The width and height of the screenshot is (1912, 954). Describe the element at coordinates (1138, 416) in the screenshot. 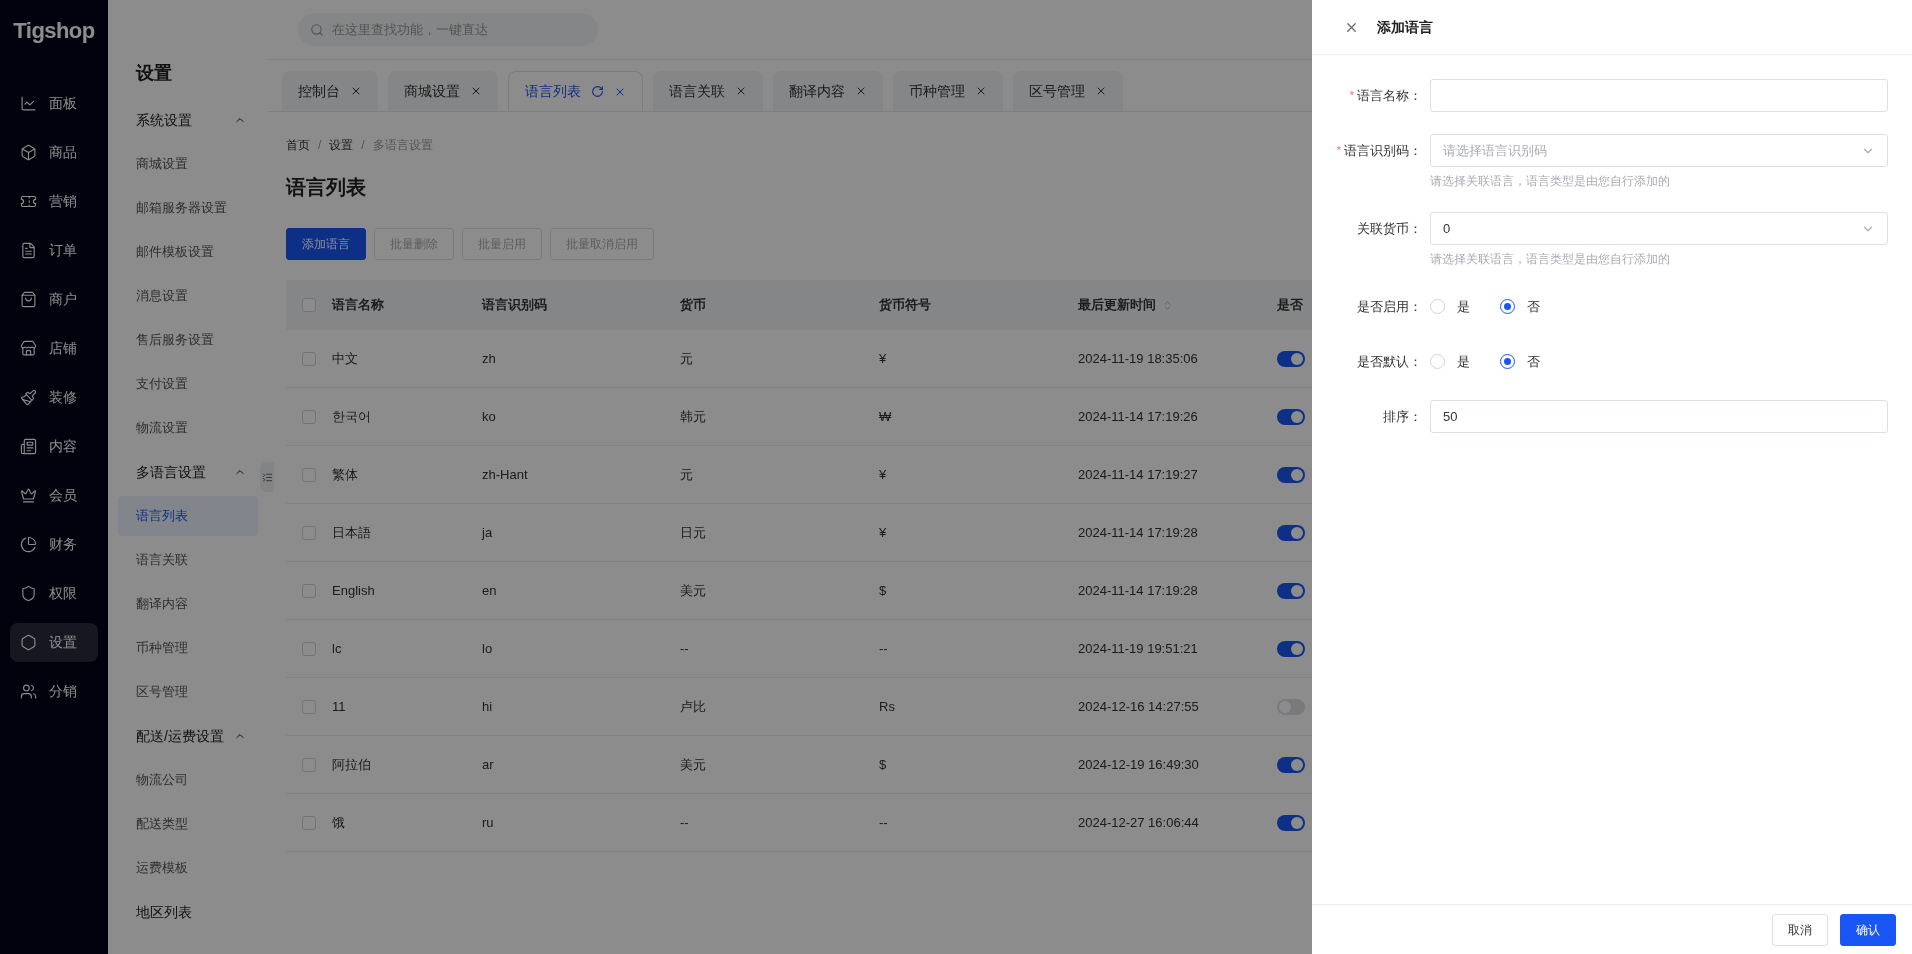

I see `table-cell: 2024-11-14 17:19:26` at that location.